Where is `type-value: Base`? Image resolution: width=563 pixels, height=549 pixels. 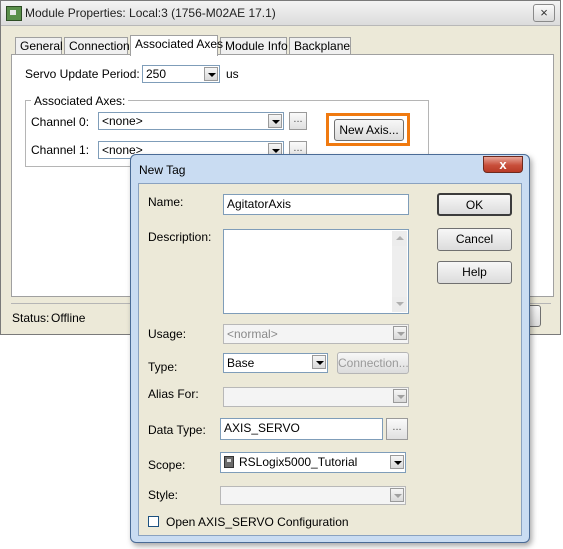
type-value: Base is located at coordinates (241, 363).